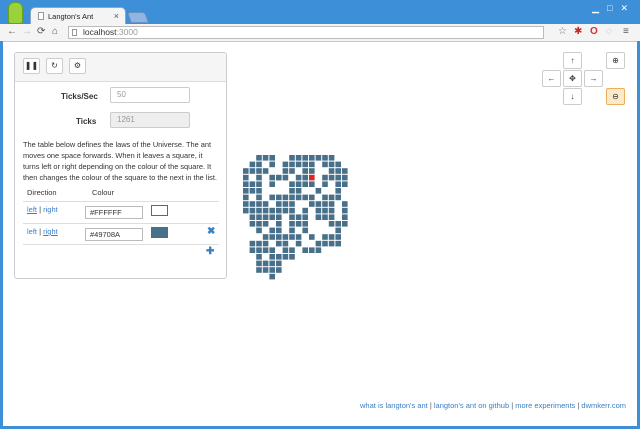 The width and height of the screenshot is (640, 429). I want to click on settings-button: ⚙, so click(77, 66).